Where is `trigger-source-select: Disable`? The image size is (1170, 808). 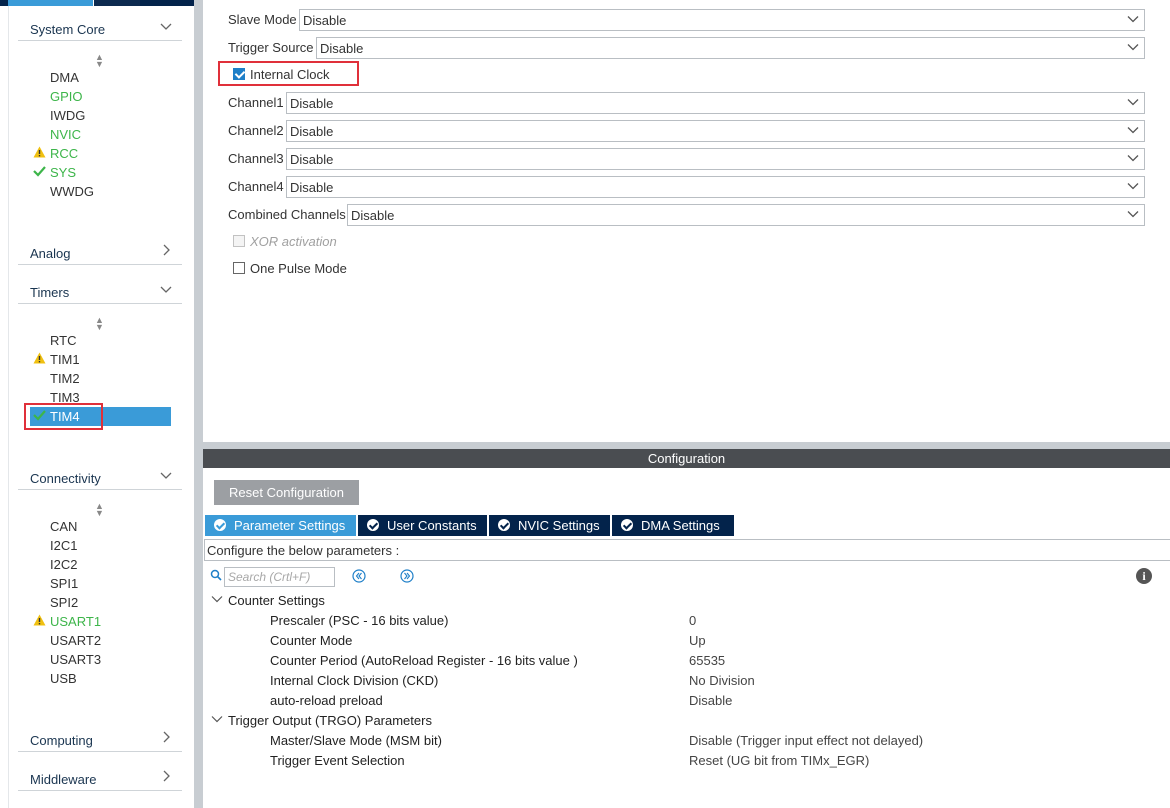 trigger-source-select: Disable is located at coordinates (730, 48).